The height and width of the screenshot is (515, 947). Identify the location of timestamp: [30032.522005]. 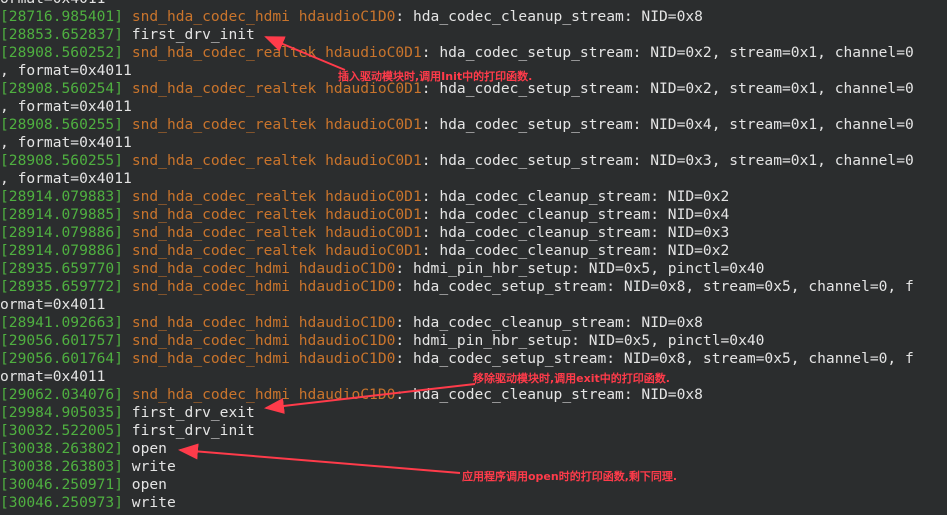
(62, 430).